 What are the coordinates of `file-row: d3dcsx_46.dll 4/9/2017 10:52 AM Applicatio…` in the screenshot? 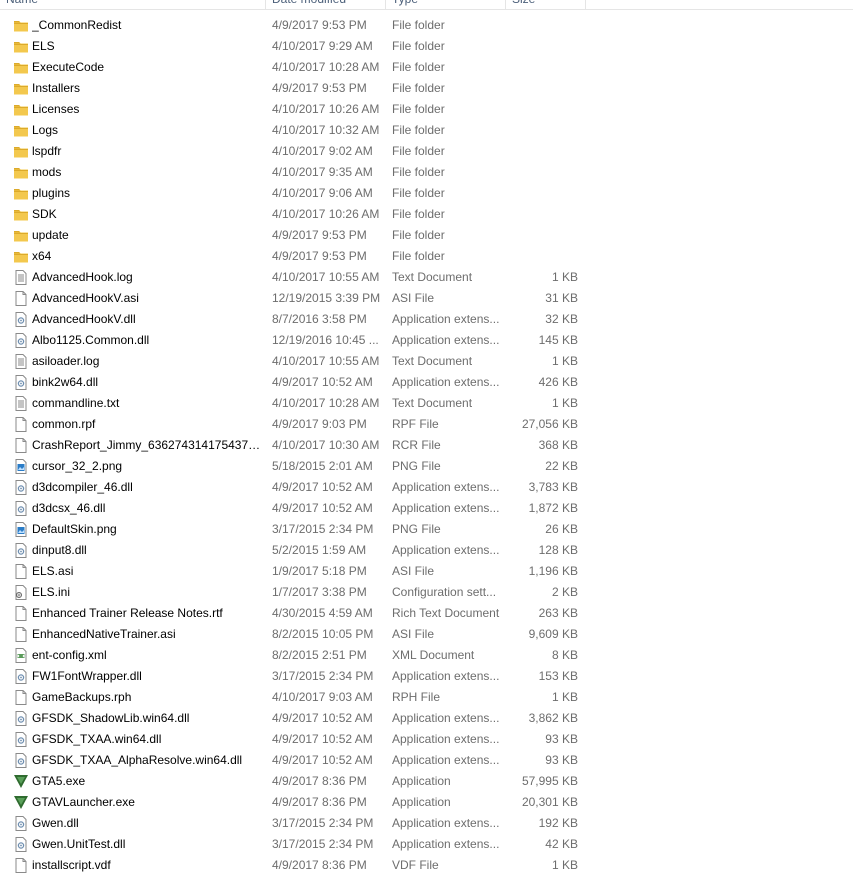 It's located at (426, 508).